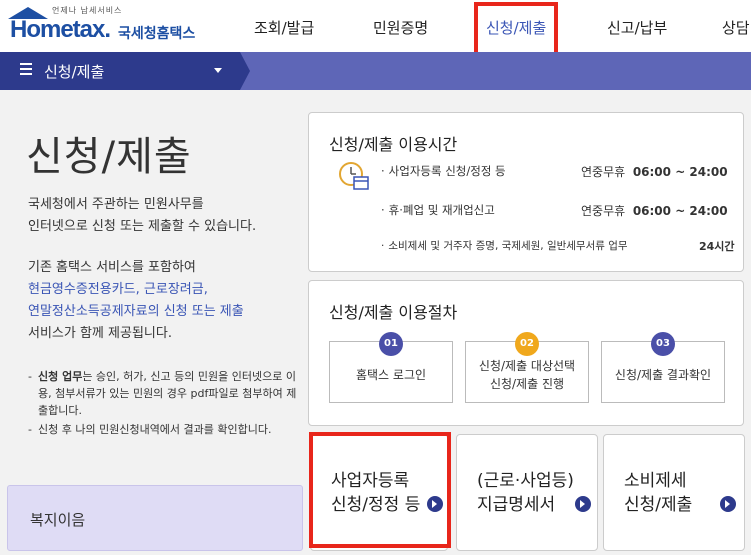 This screenshot has height=555, width=751. I want to click on usage-row: · 소비제세 및 거주자 증명, 국제세원, 일반세무서류 업무, so click(504, 245).